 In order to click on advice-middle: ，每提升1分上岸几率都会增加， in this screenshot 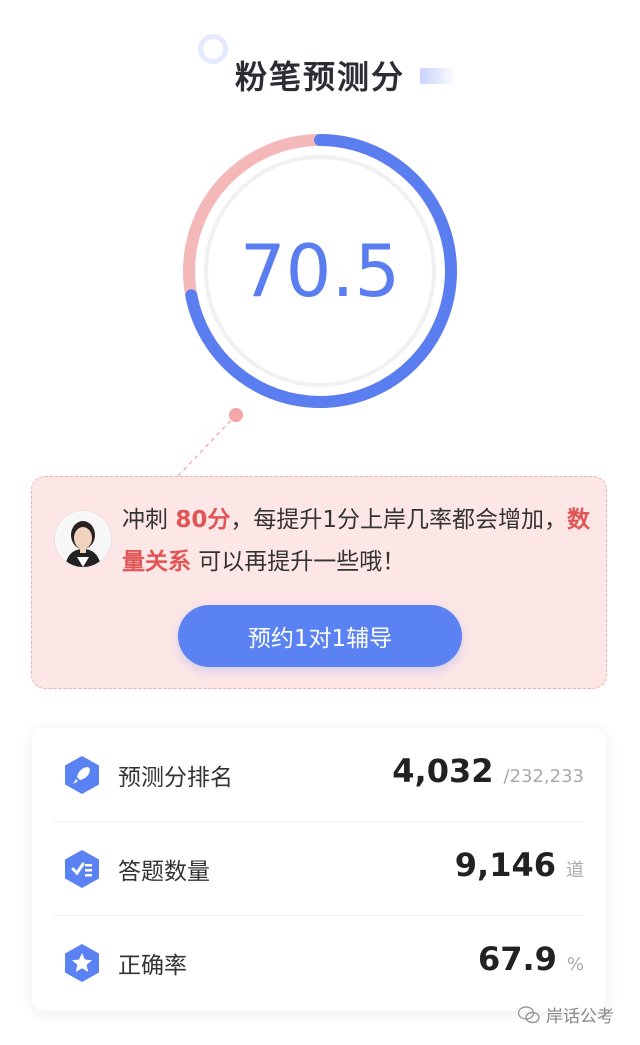, I will do `click(398, 520)`.